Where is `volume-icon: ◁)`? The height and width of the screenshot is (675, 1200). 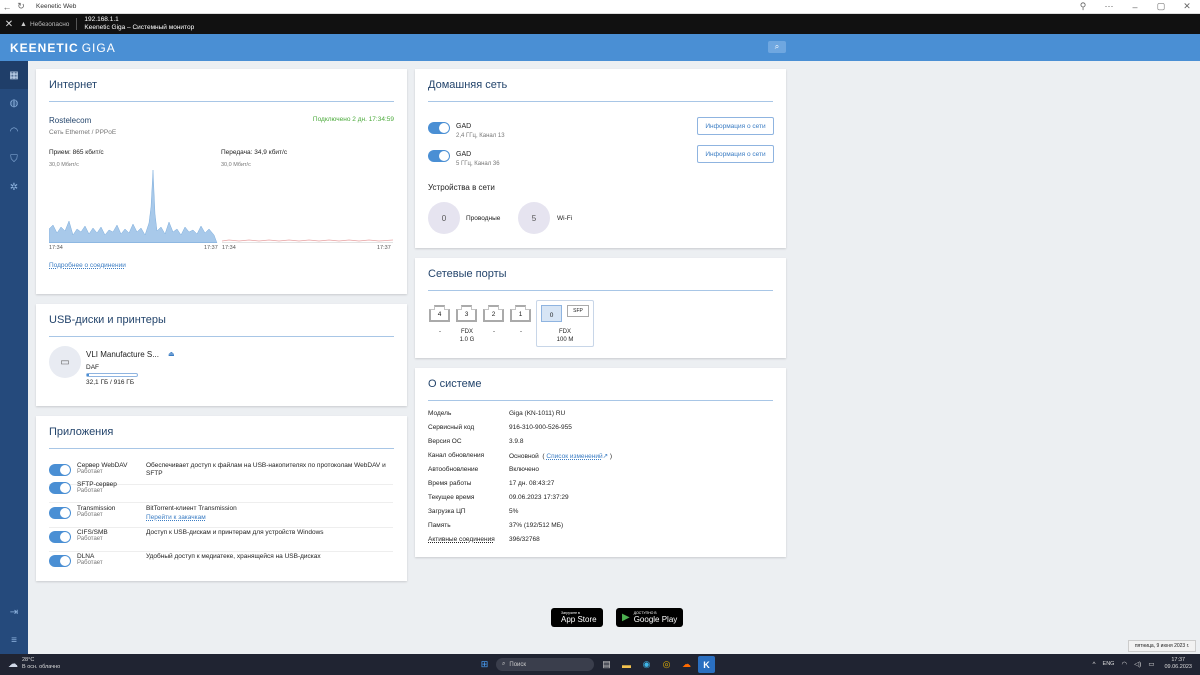
volume-icon: ◁) is located at coordinates (1137, 664).